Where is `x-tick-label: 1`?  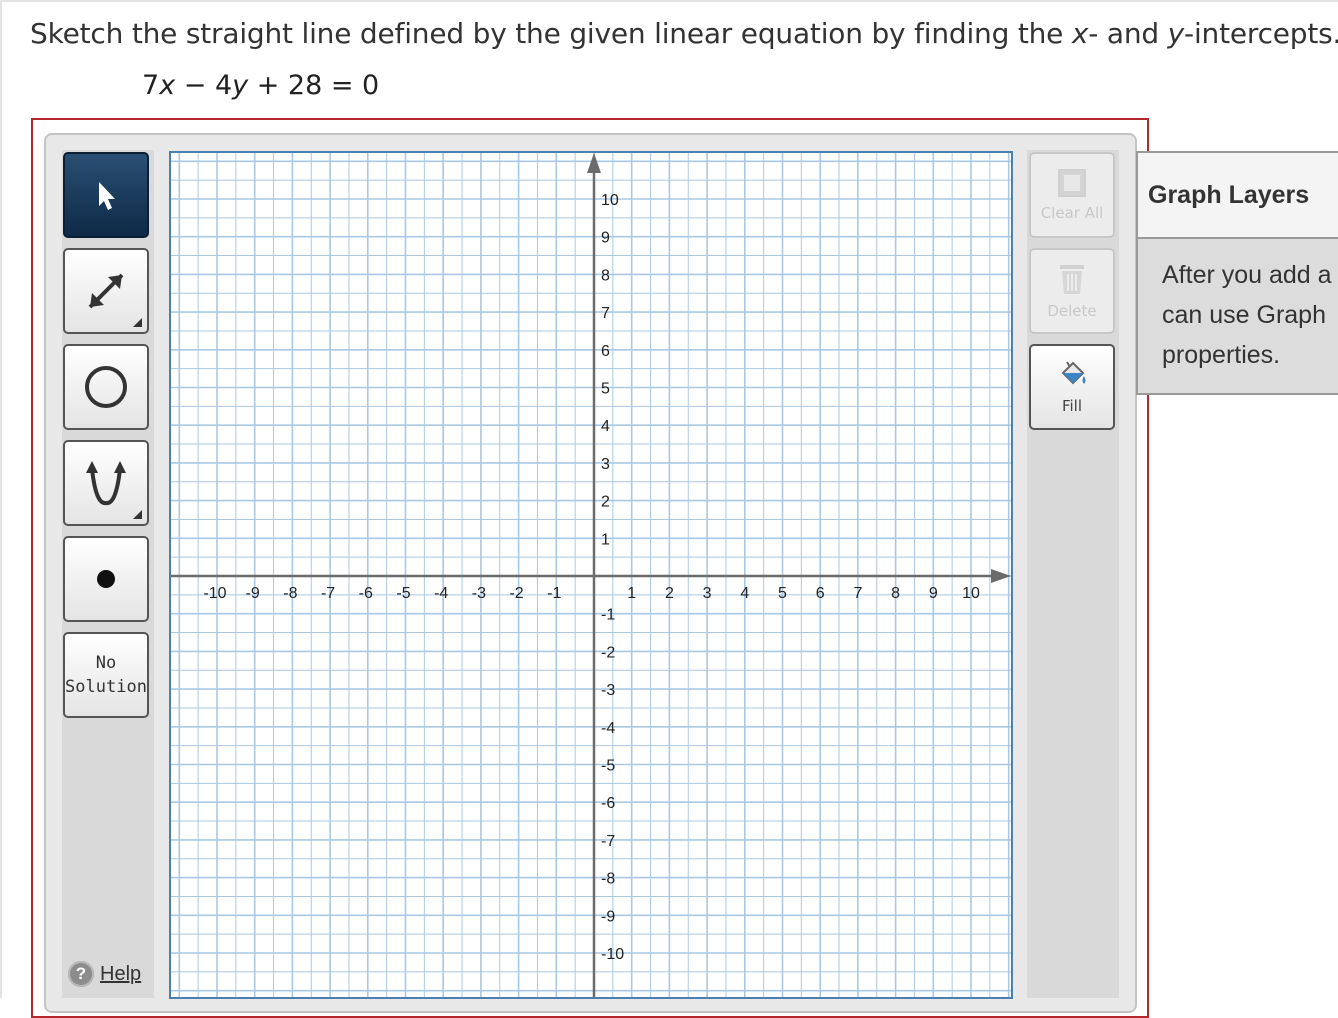 x-tick-label: 1 is located at coordinates (631, 593).